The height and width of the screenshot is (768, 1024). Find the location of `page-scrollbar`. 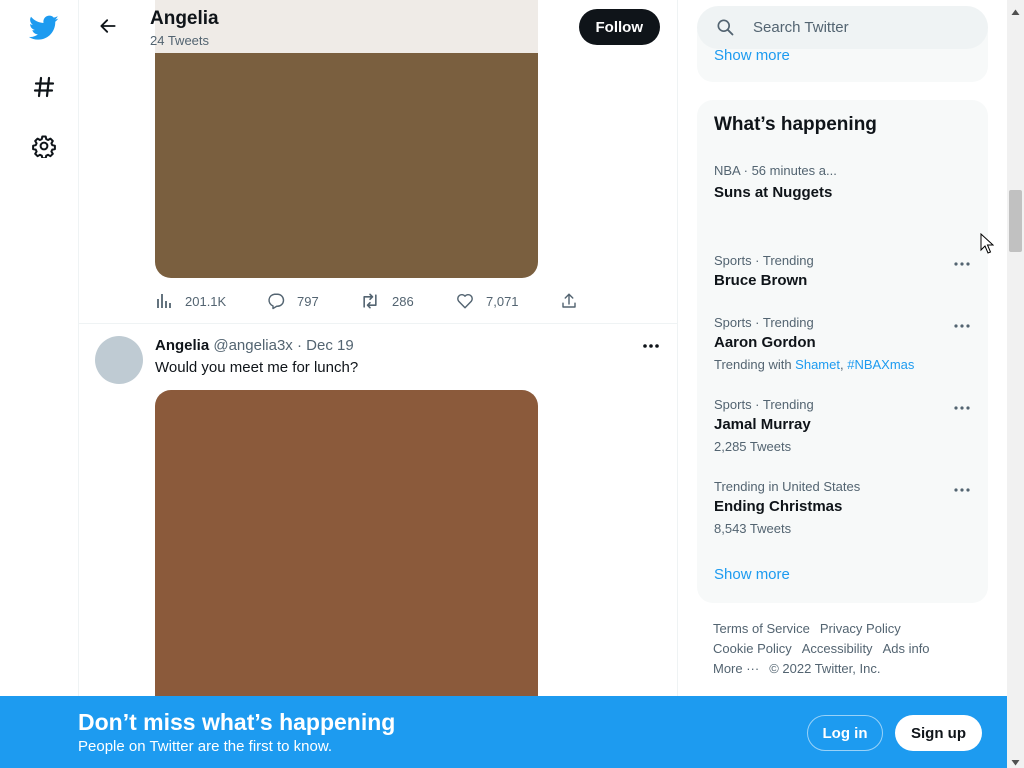

page-scrollbar is located at coordinates (1015, 384).